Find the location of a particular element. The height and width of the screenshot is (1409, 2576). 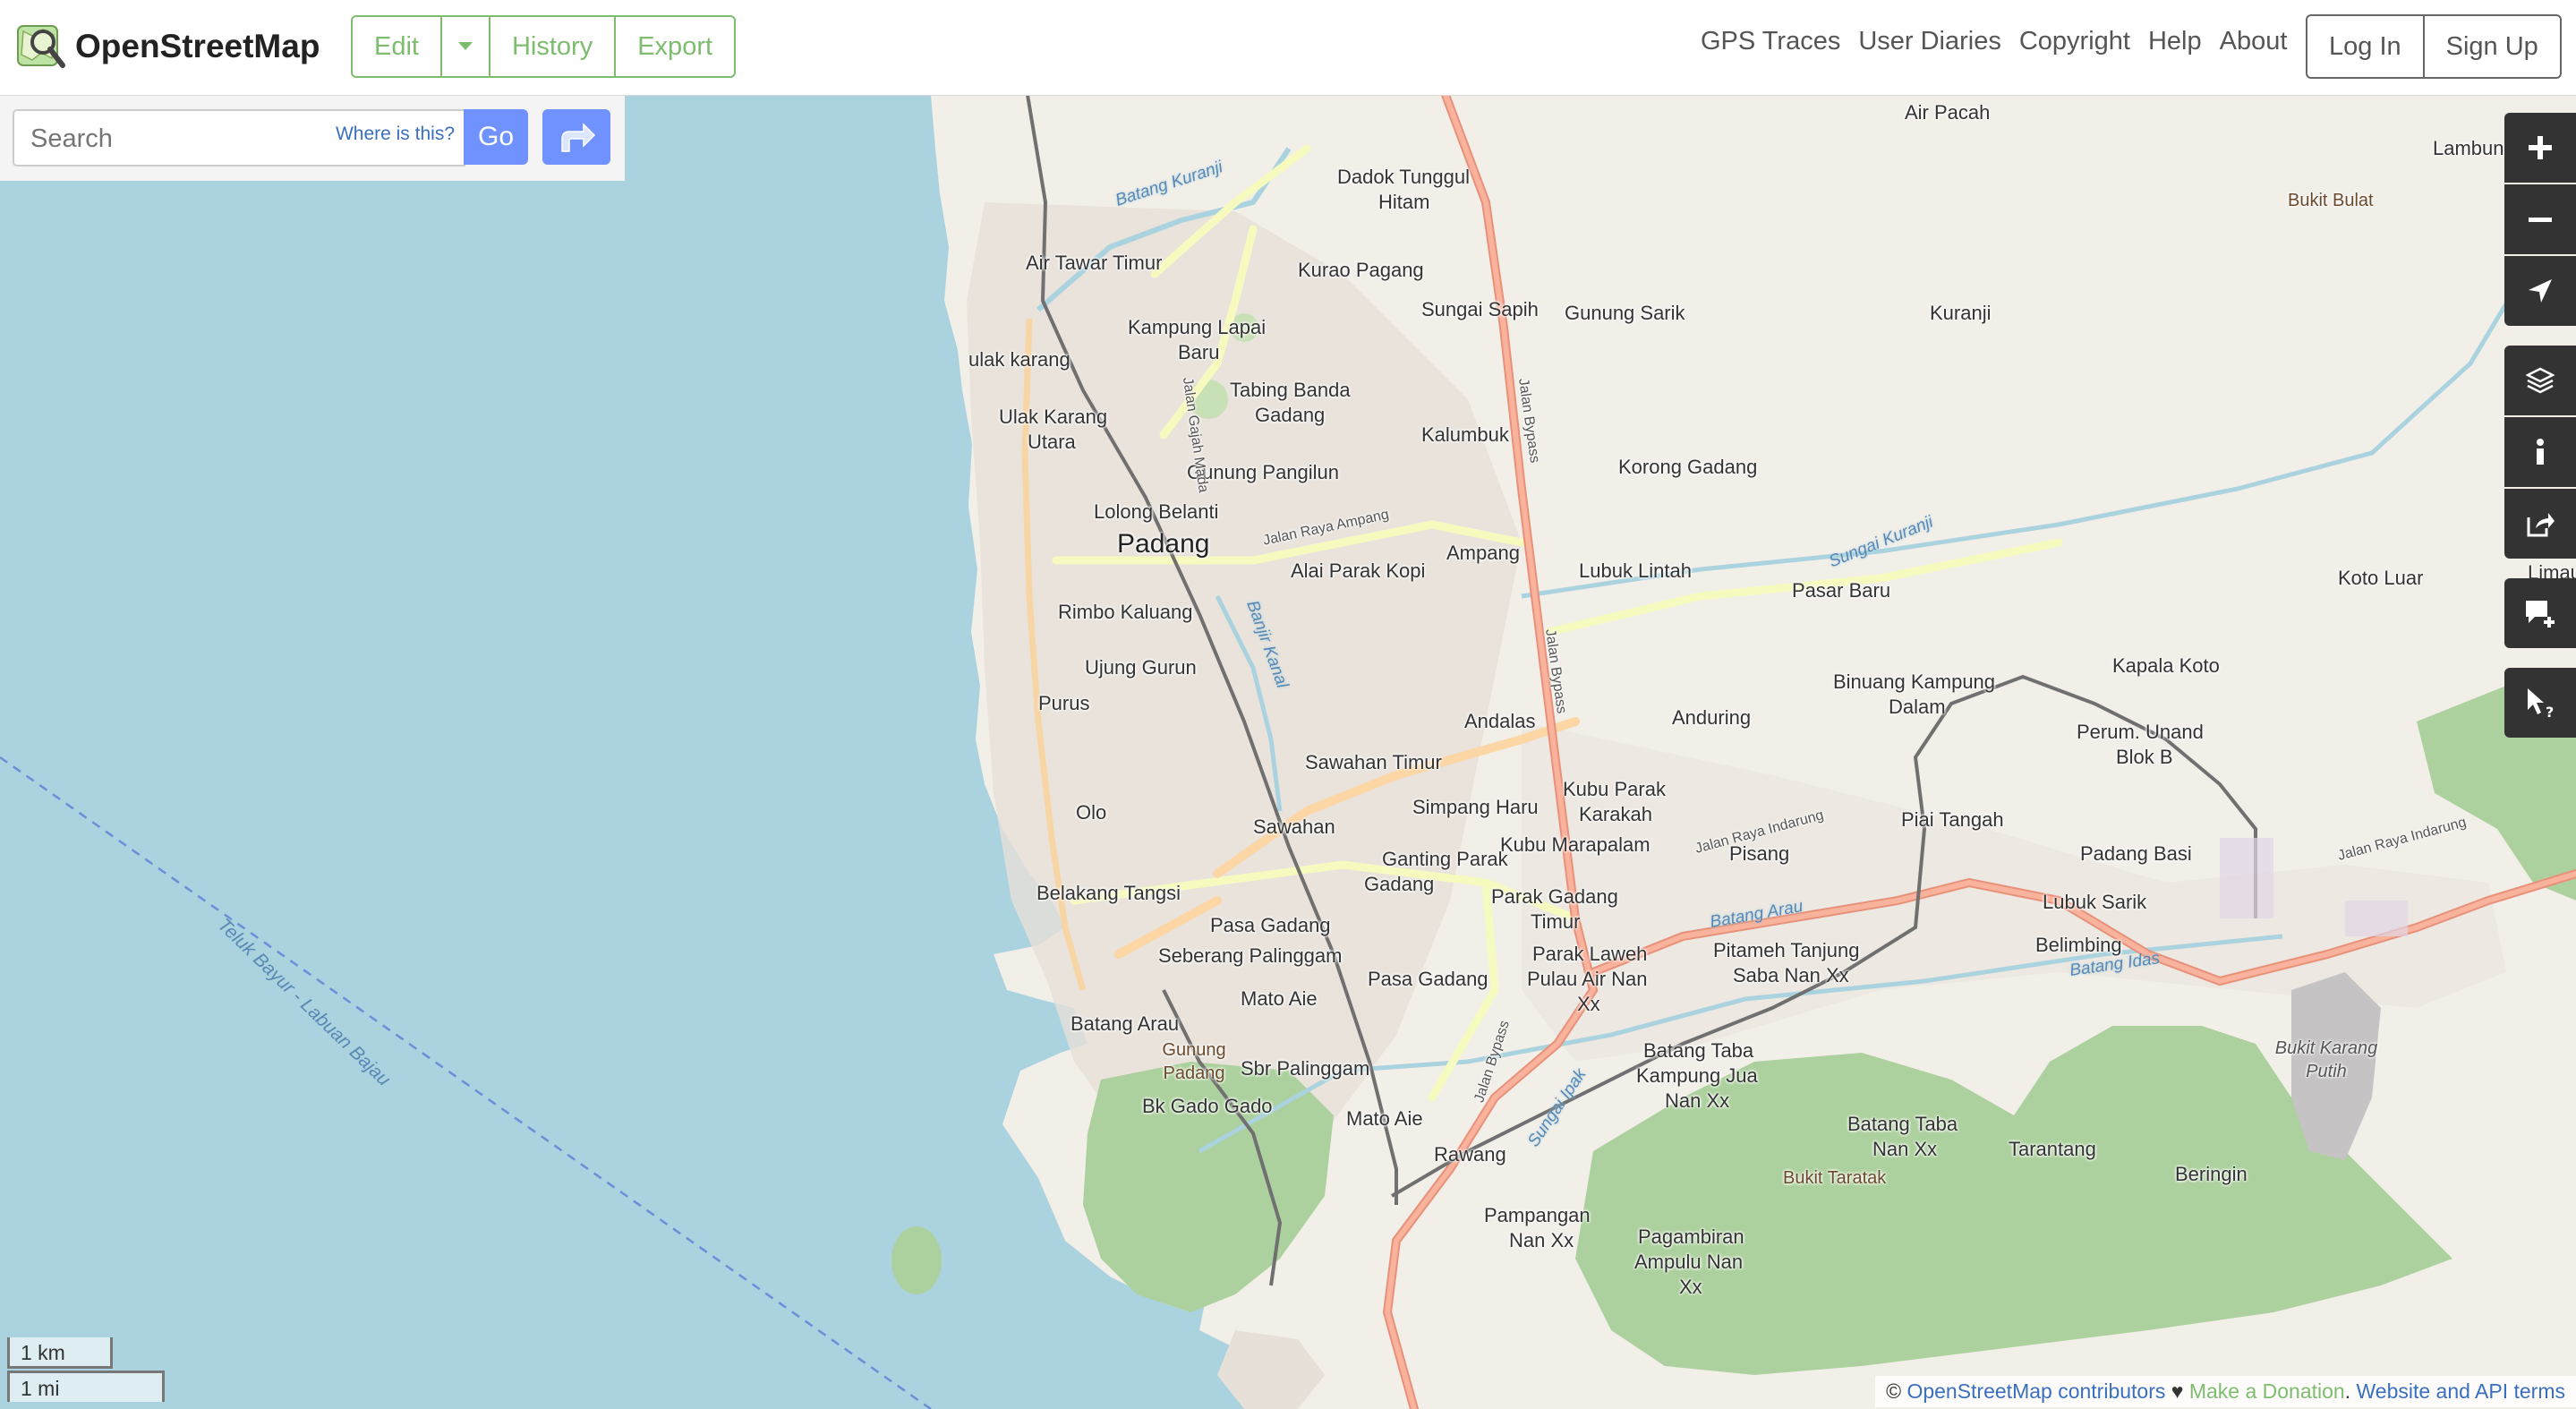

place-label: Baru is located at coordinates (1199, 352).